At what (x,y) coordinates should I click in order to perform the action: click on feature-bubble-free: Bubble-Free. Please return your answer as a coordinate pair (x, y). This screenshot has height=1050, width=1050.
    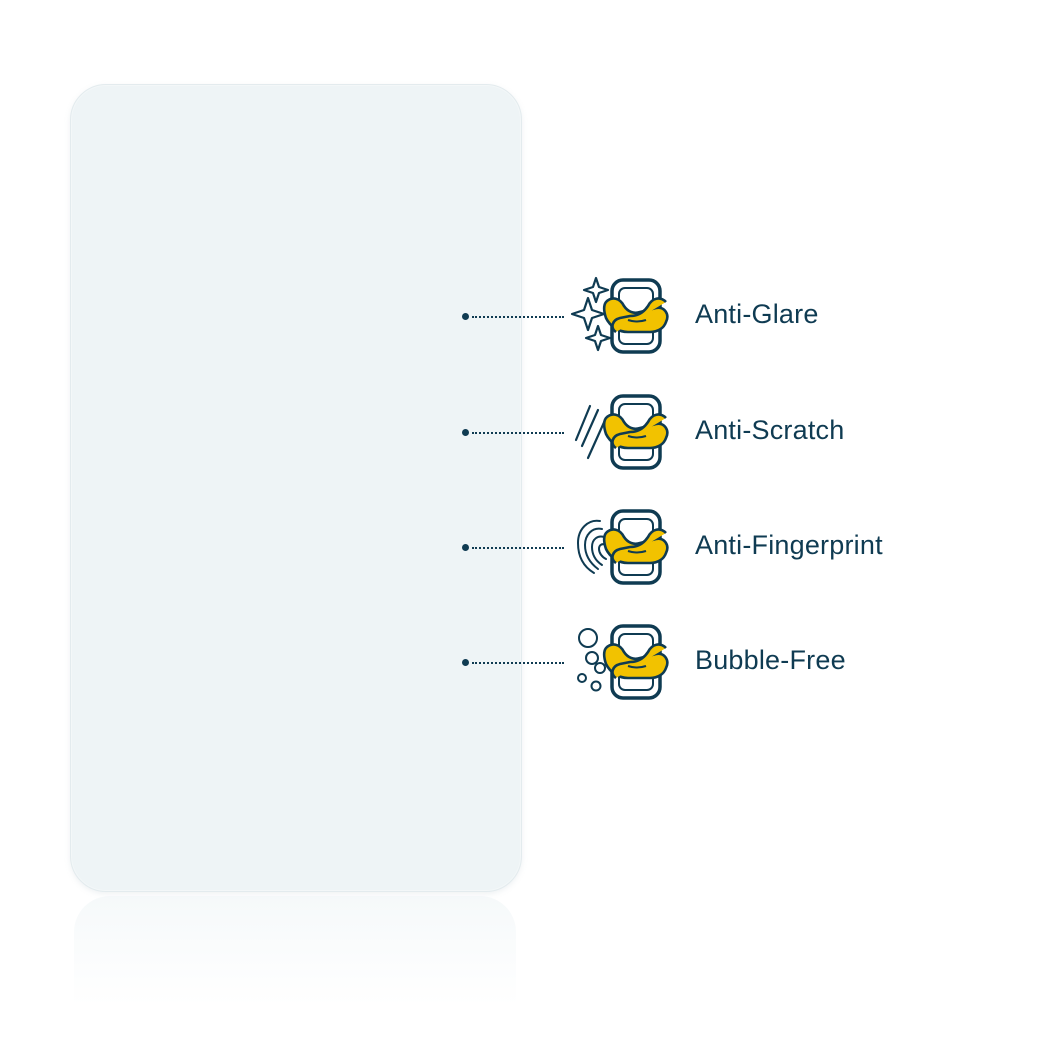
    Looking at the image, I should click on (722, 662).